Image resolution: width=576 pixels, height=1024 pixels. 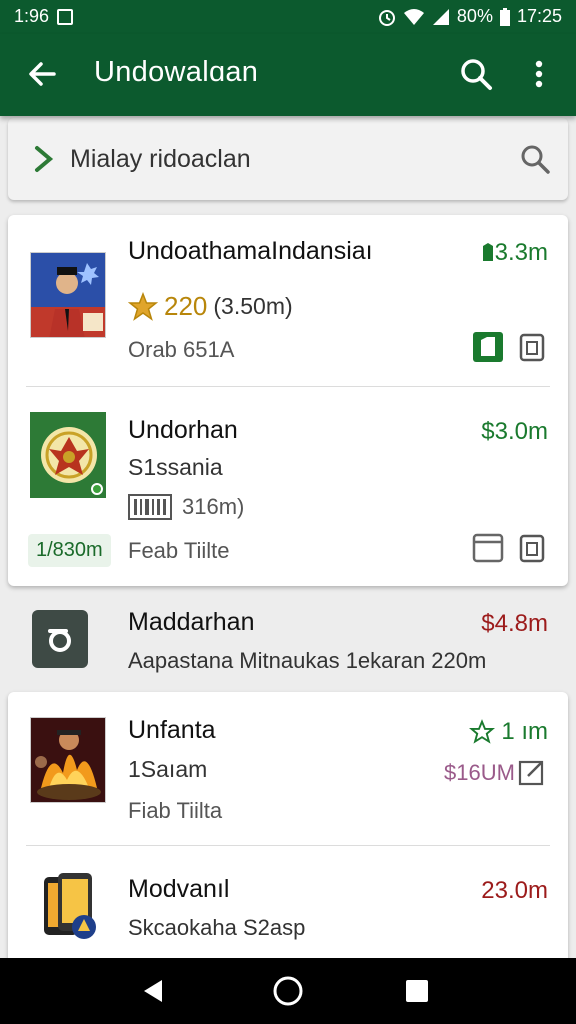 What do you see at coordinates (183, 430) in the screenshot?
I see `item-name: Undorhan` at bounding box center [183, 430].